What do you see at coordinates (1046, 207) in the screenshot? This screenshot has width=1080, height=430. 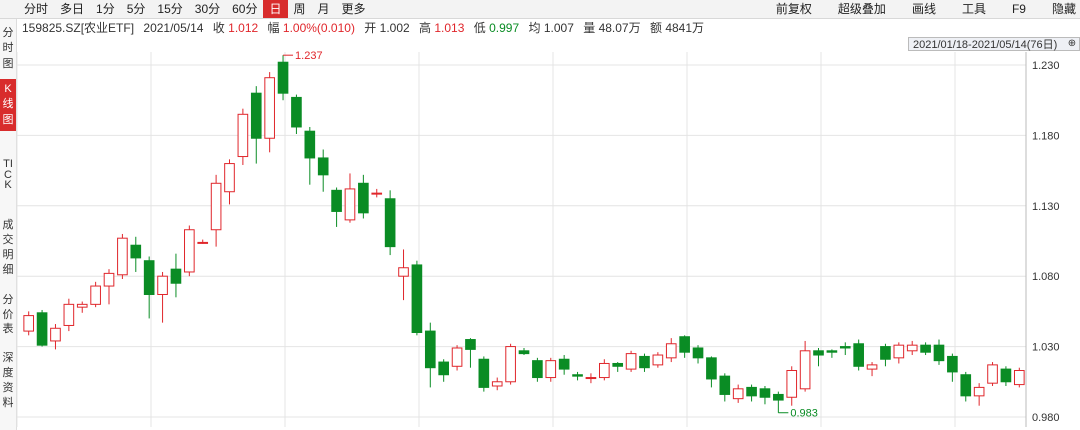 I see `y-axis-tick-label: 1.130` at bounding box center [1046, 207].